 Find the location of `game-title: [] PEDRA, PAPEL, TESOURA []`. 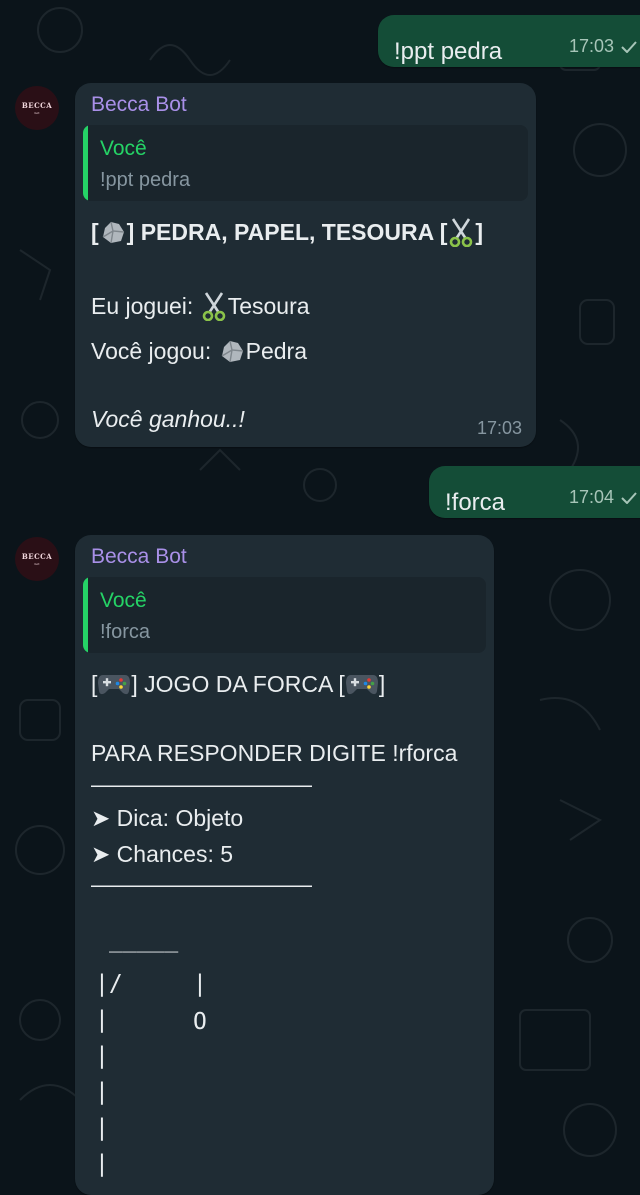

game-title: [] PEDRA, PAPEL, TESOURA [] is located at coordinates (287, 233).